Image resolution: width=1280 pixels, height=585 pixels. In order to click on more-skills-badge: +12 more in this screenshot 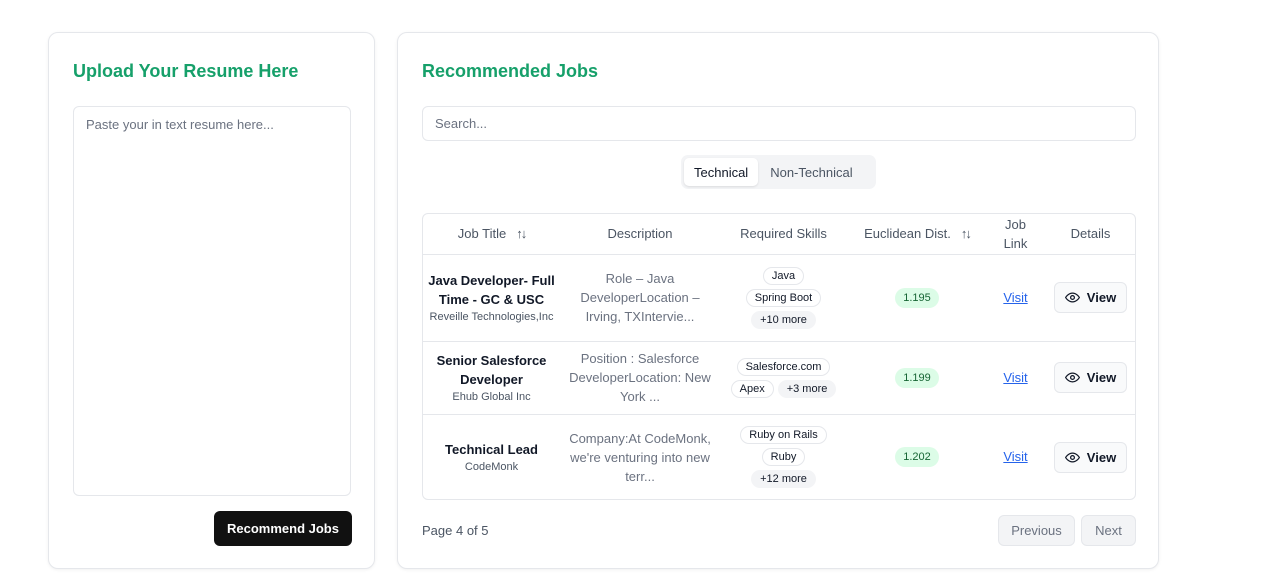, I will do `click(783, 479)`.